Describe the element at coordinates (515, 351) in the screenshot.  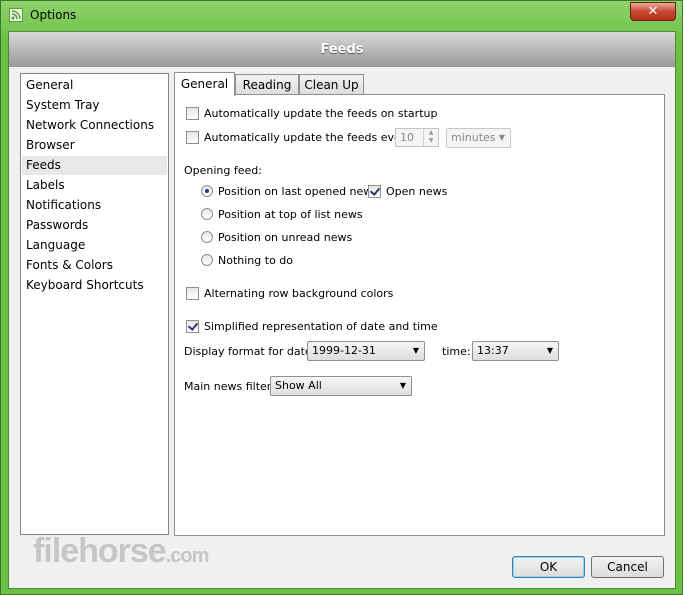
I see `time-format-select: 13:37 ▼` at that location.